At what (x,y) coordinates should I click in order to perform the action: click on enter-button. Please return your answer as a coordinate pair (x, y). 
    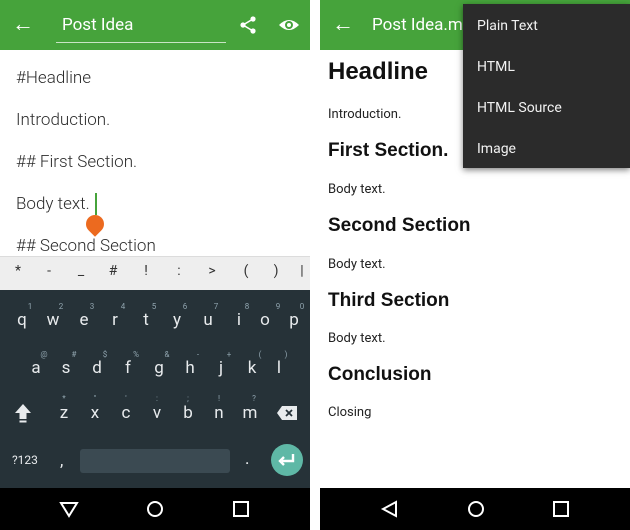
    Looking at the image, I should click on (287, 460).